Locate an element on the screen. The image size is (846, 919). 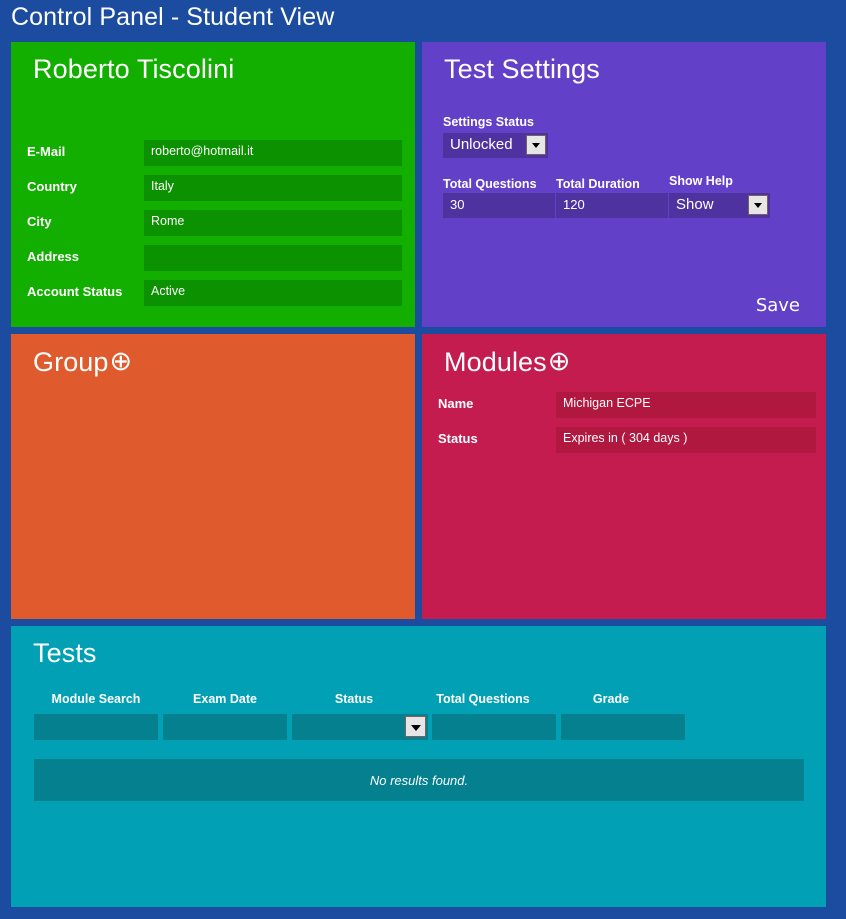
profile-field-email-value: roberto@hotmail.it is located at coordinates (273, 153).